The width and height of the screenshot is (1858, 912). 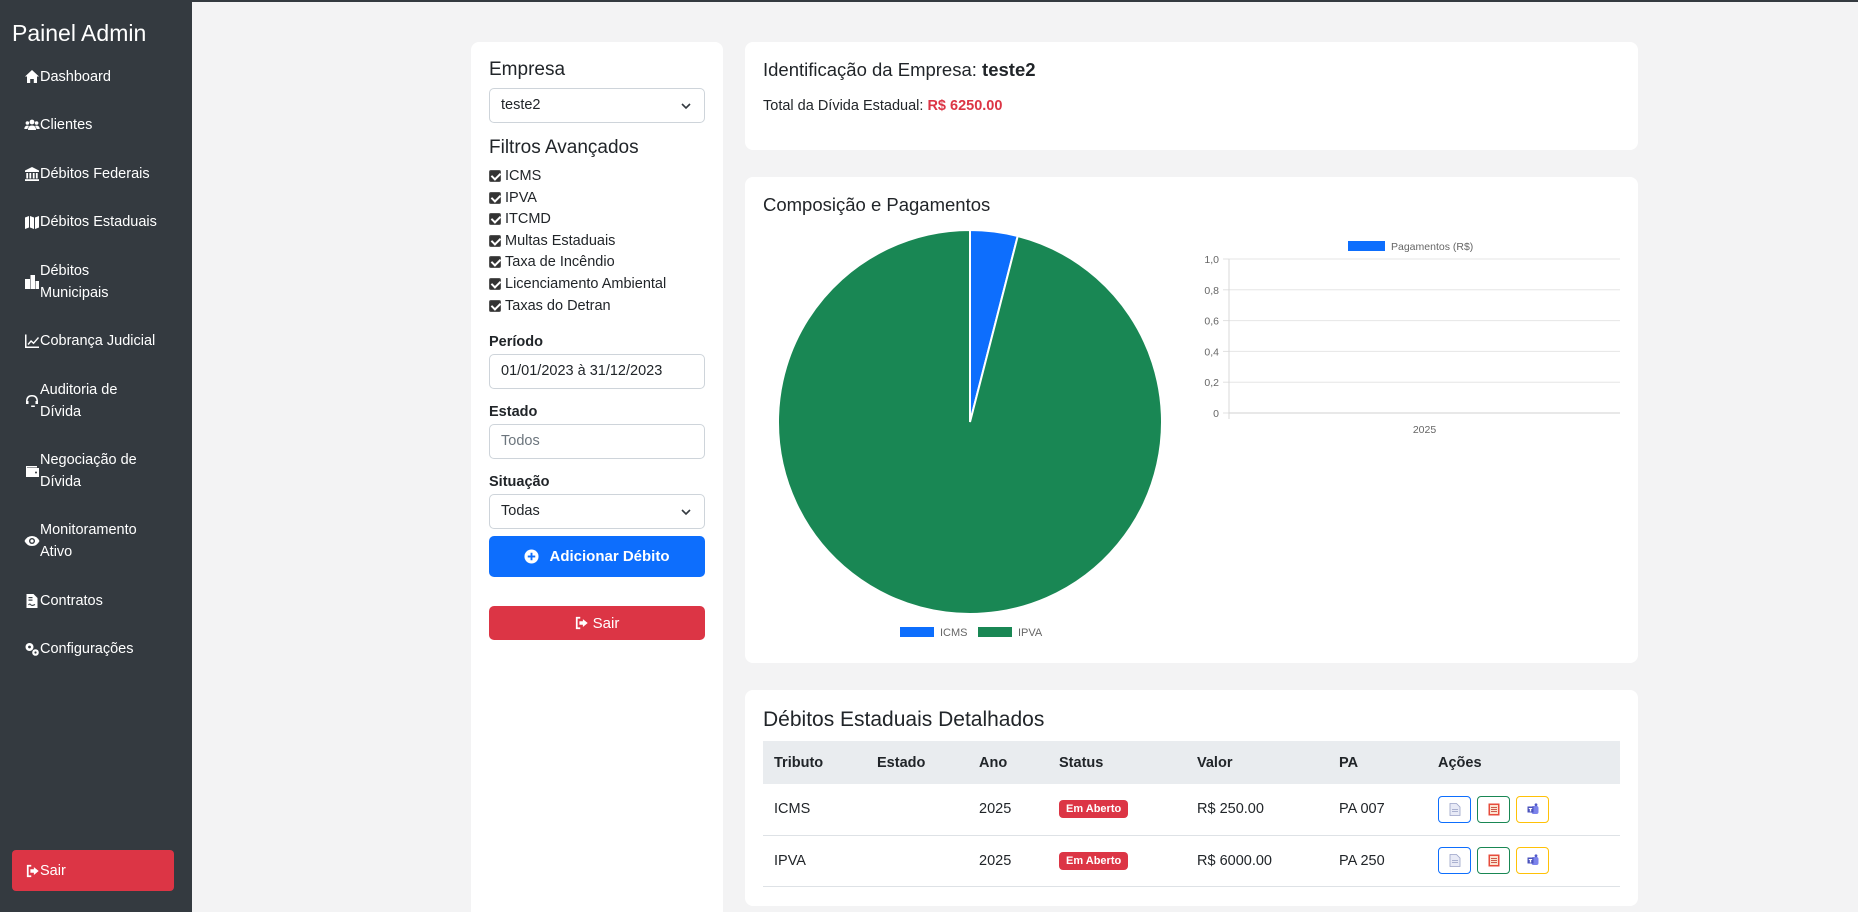 I want to click on gears-icon, so click(x=32, y=649).